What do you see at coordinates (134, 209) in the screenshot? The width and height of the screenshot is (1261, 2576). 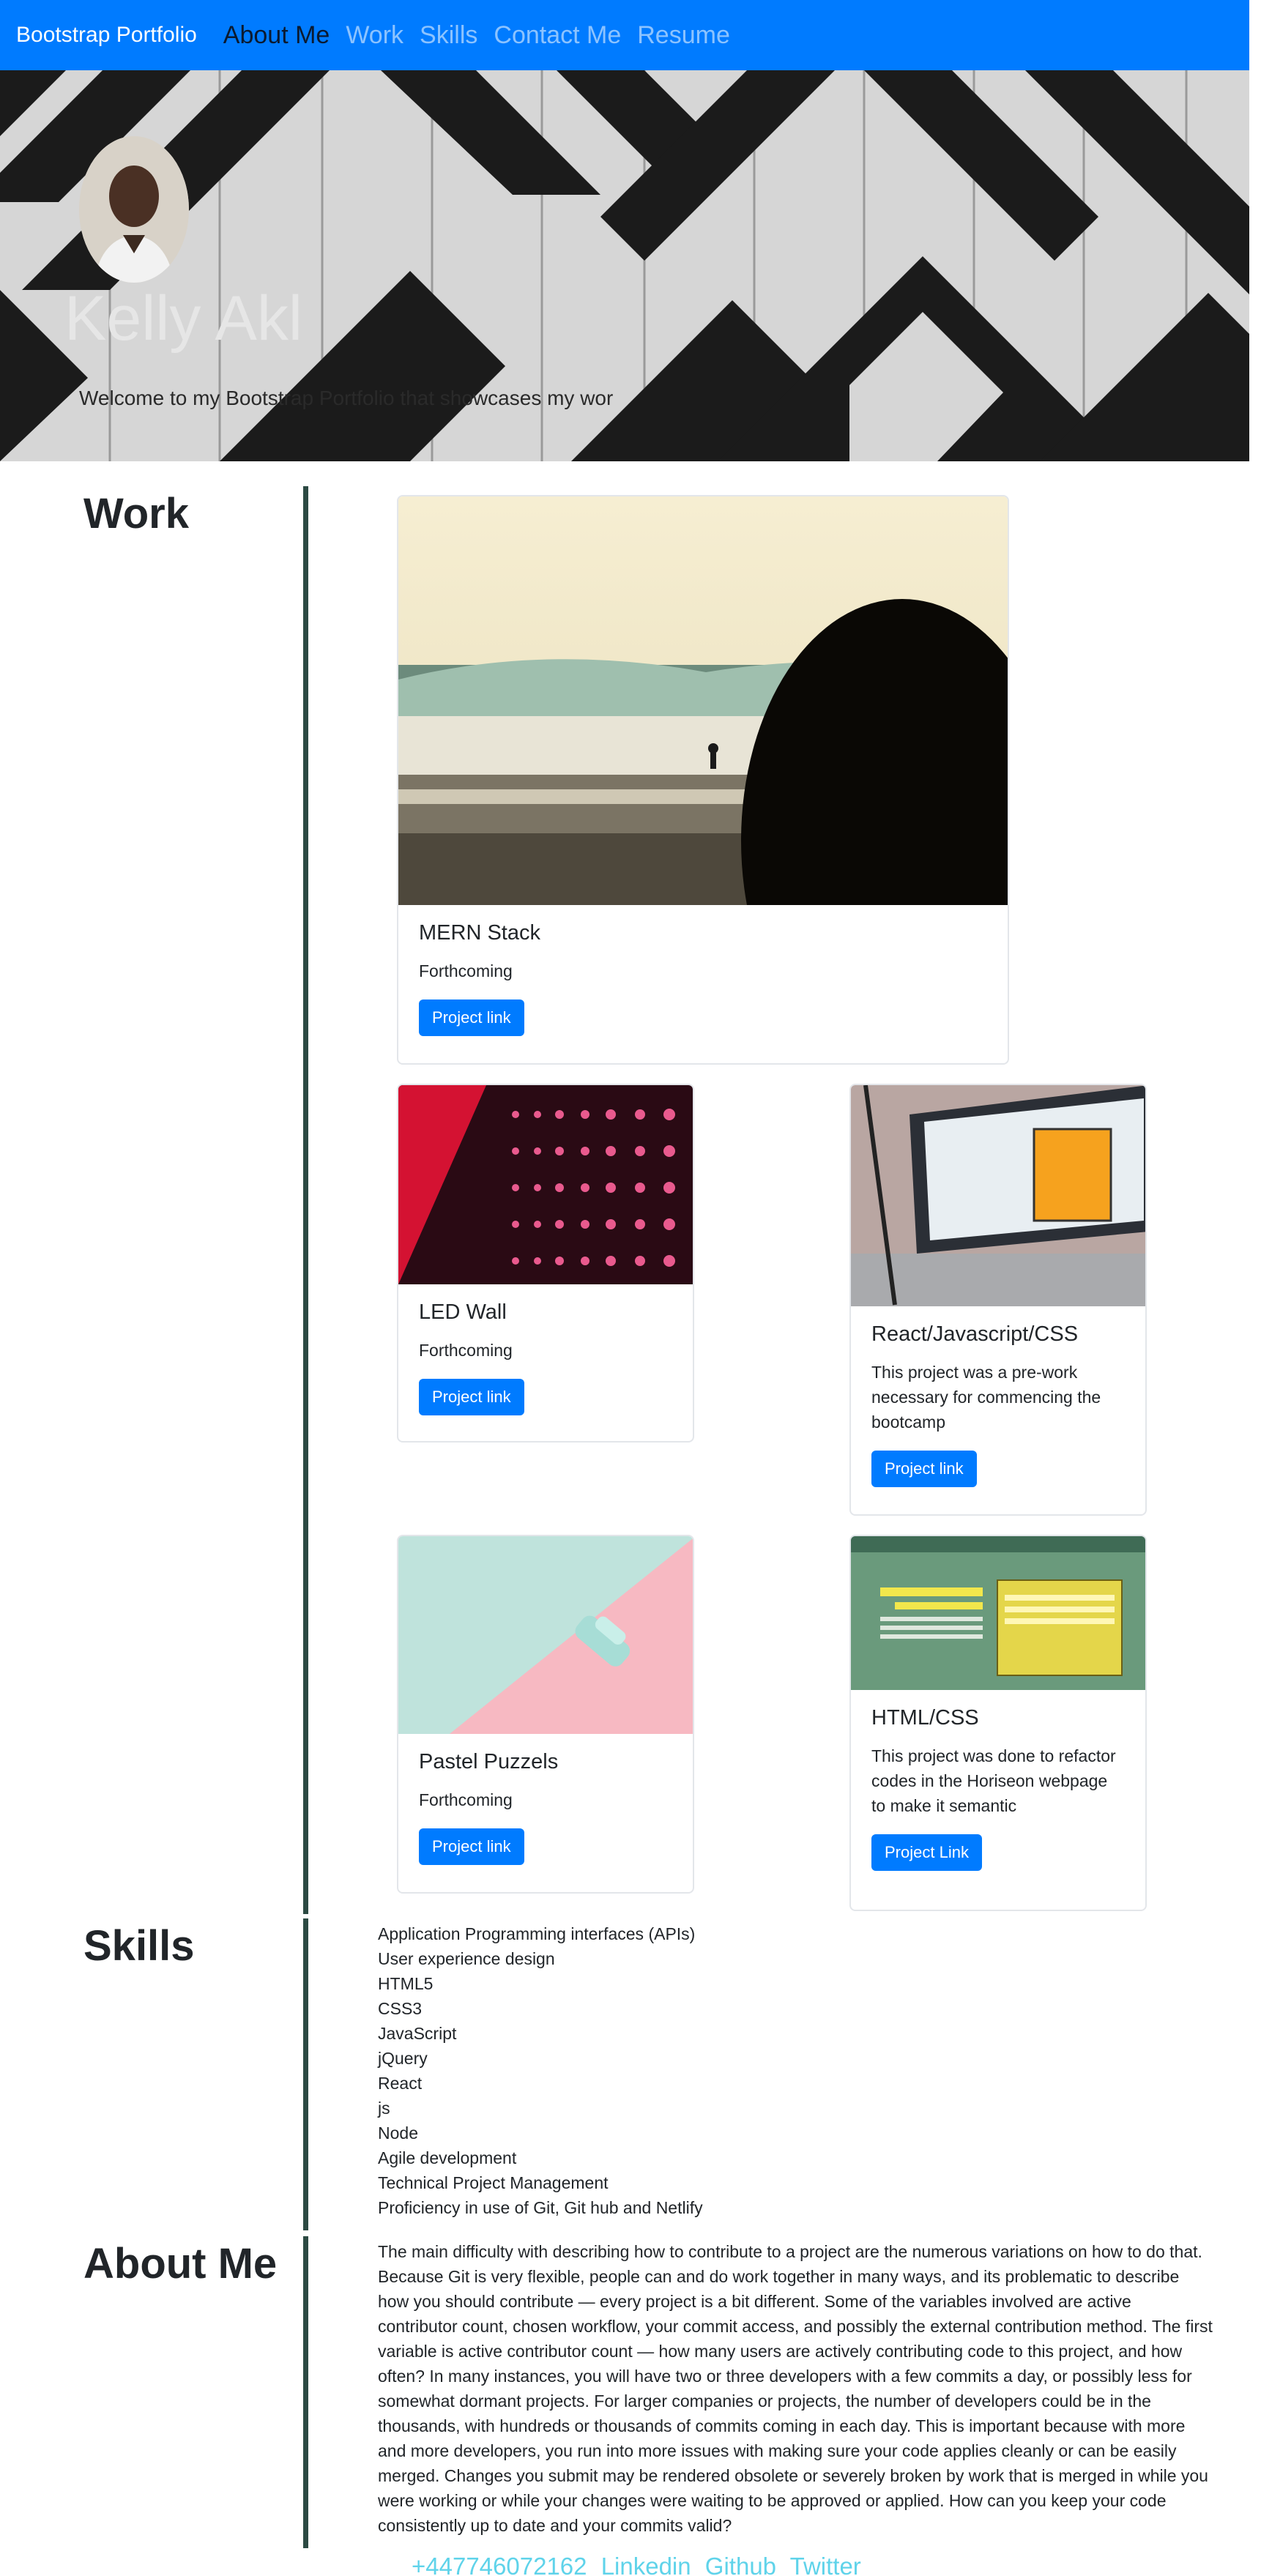 I see `profile-photo` at bounding box center [134, 209].